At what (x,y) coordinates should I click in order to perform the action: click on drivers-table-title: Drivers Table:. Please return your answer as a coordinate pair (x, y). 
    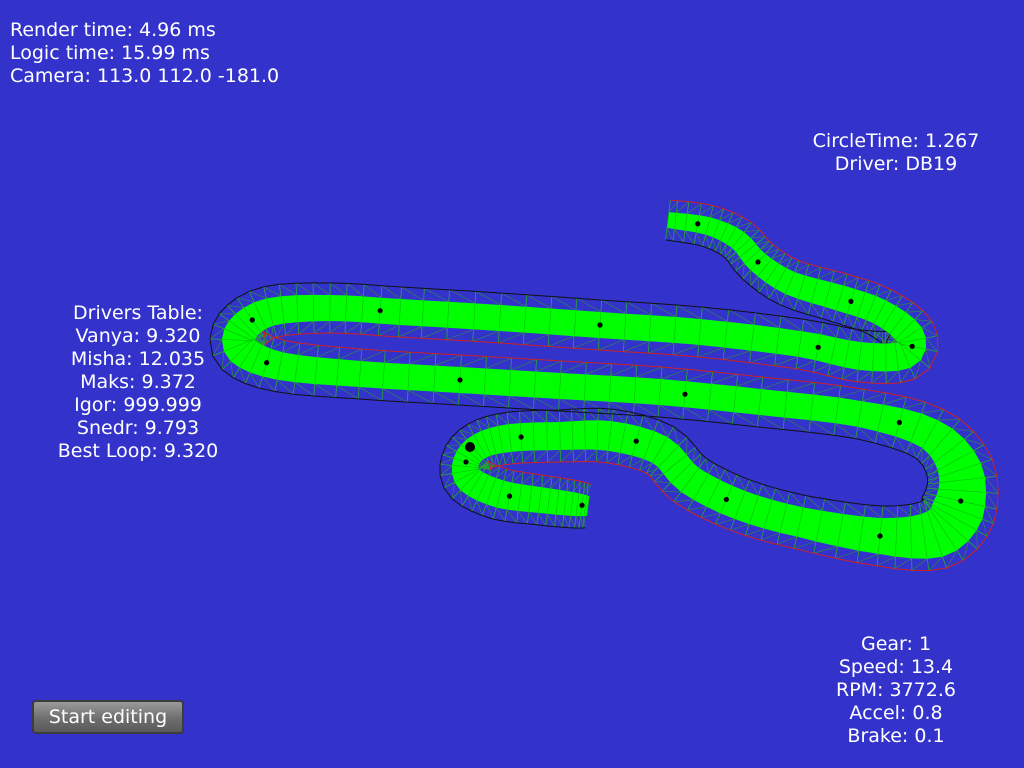
    Looking at the image, I should click on (138, 313).